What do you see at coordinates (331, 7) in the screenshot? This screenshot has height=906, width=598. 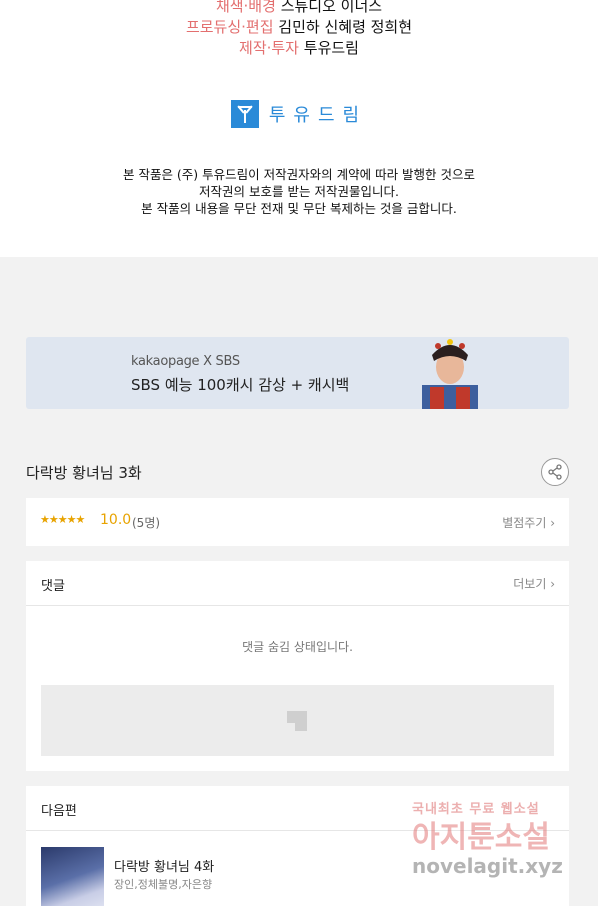 I see `credit-name: 스튜디오 이너스` at bounding box center [331, 7].